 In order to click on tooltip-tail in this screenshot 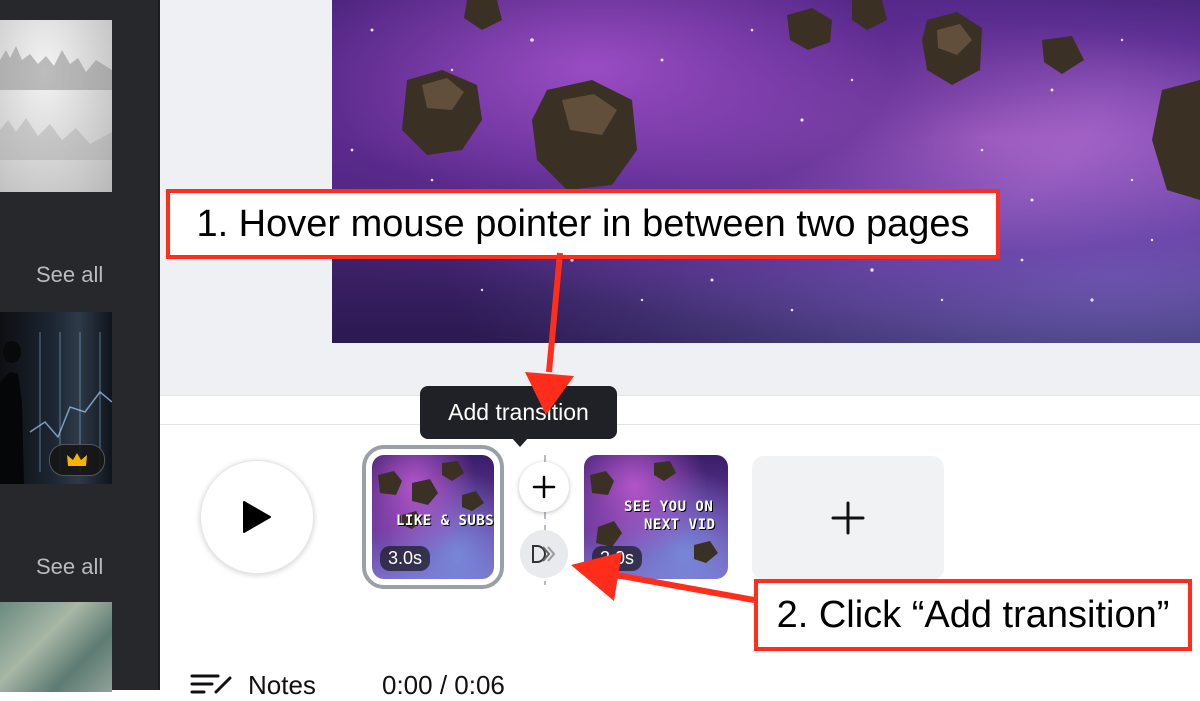, I will do `click(520, 442)`.